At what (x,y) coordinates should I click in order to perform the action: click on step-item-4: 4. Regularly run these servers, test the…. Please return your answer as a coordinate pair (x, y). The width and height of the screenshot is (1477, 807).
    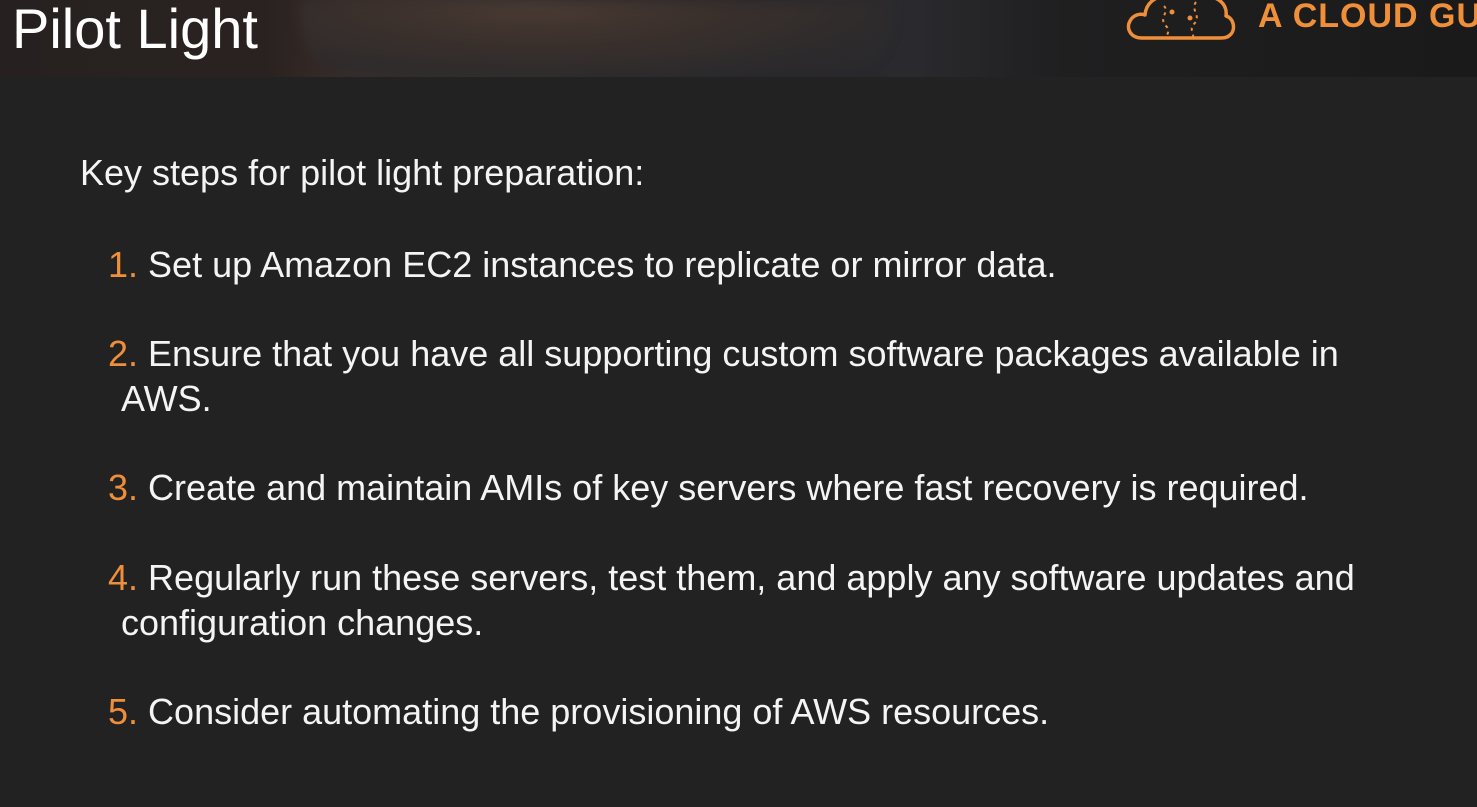
    Looking at the image, I should click on (783, 600).